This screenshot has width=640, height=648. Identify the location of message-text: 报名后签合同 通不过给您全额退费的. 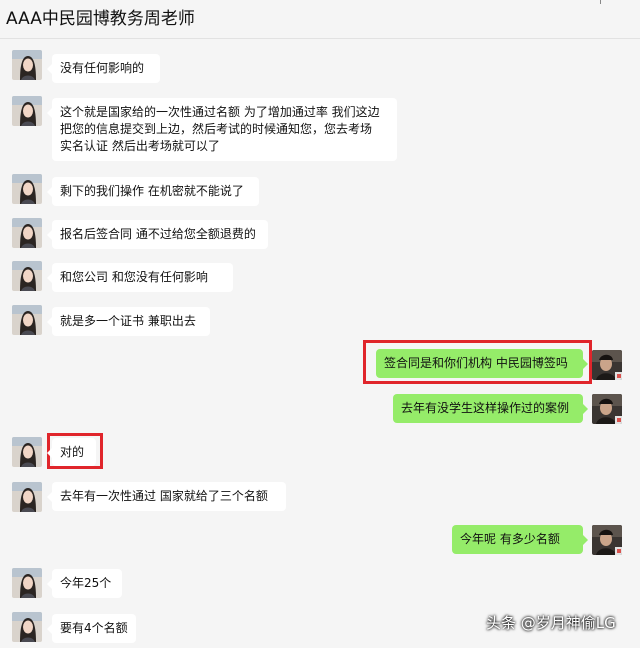
(158, 234).